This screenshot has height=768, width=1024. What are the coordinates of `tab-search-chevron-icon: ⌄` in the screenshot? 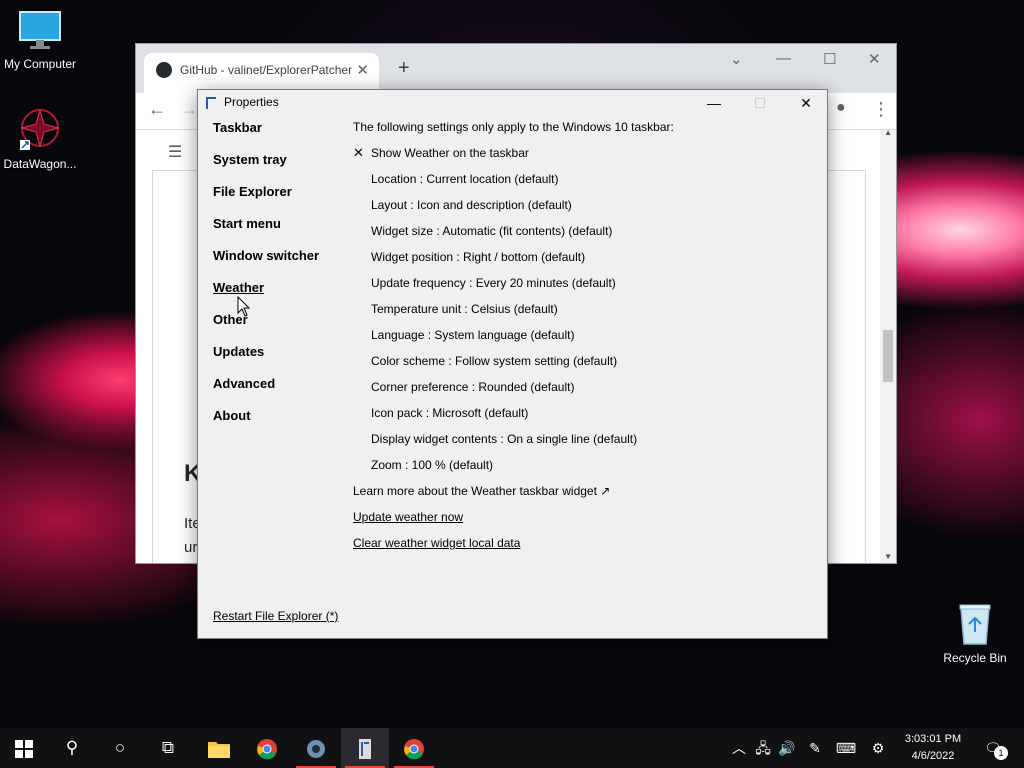 It's located at (736, 59).